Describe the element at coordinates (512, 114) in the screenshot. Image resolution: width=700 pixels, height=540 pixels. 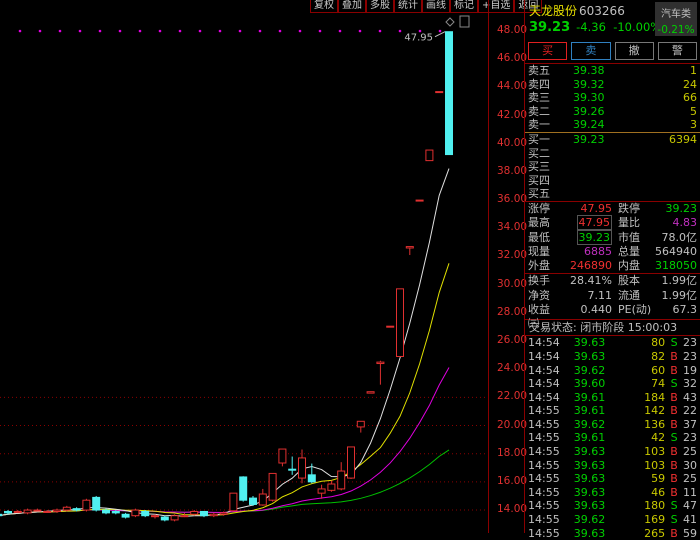
I see `price-tick-label: 42.00` at that location.